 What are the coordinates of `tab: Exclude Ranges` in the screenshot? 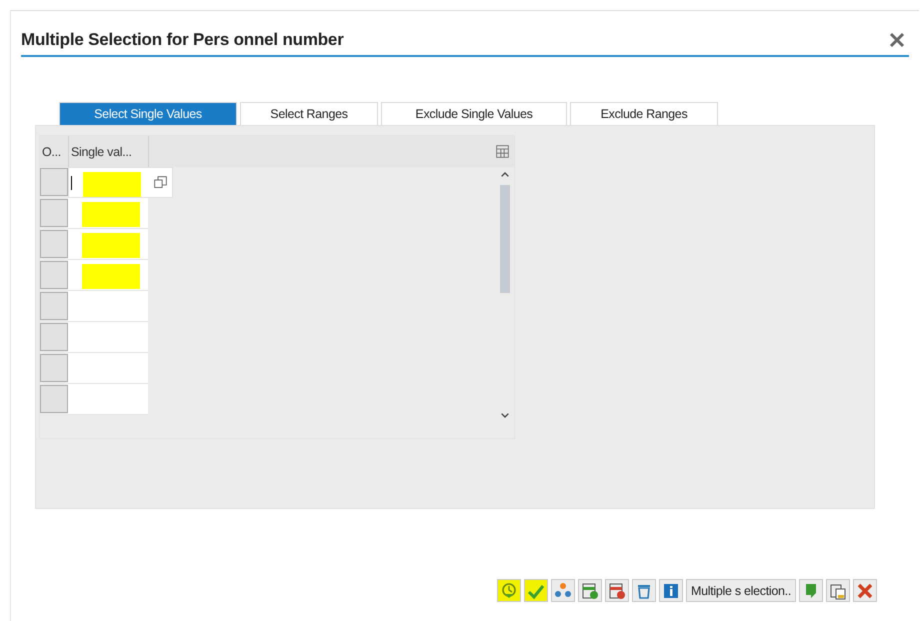 It's located at (644, 113).